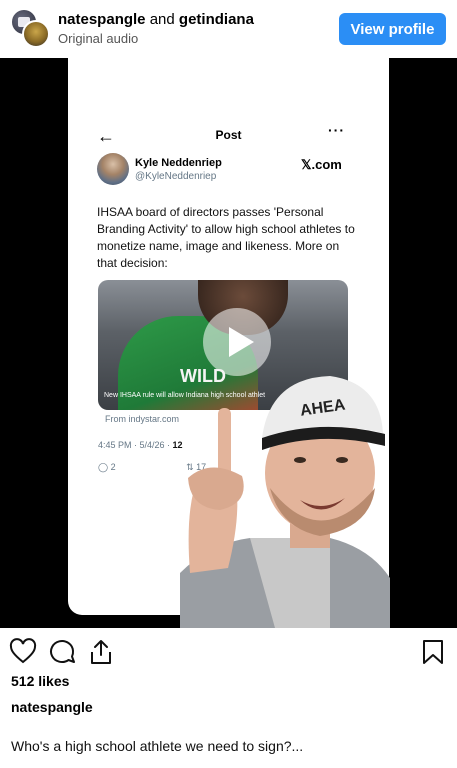 This screenshot has height=768, width=457. What do you see at coordinates (433, 652) in the screenshot?
I see `bookmark-icon` at bounding box center [433, 652].